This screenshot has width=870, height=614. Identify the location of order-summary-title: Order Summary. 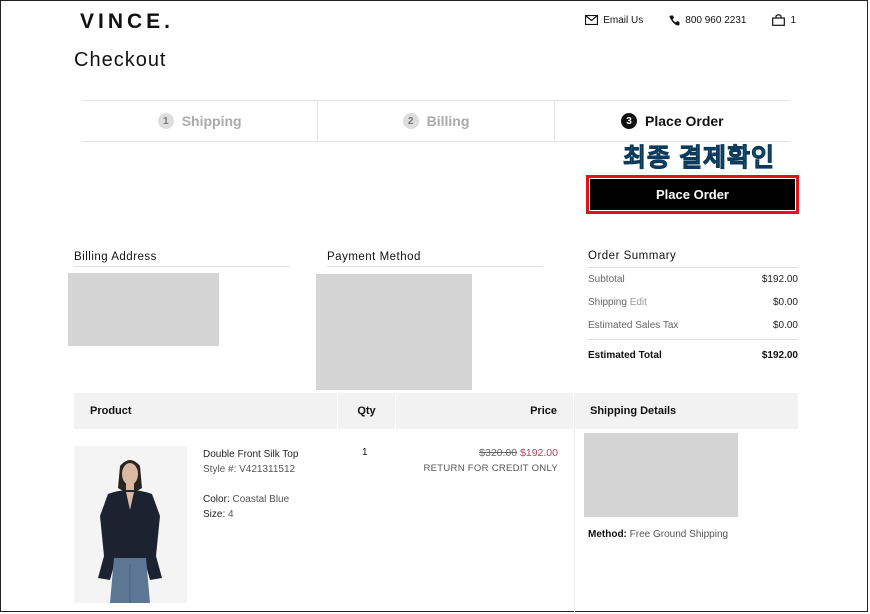
(693, 259).